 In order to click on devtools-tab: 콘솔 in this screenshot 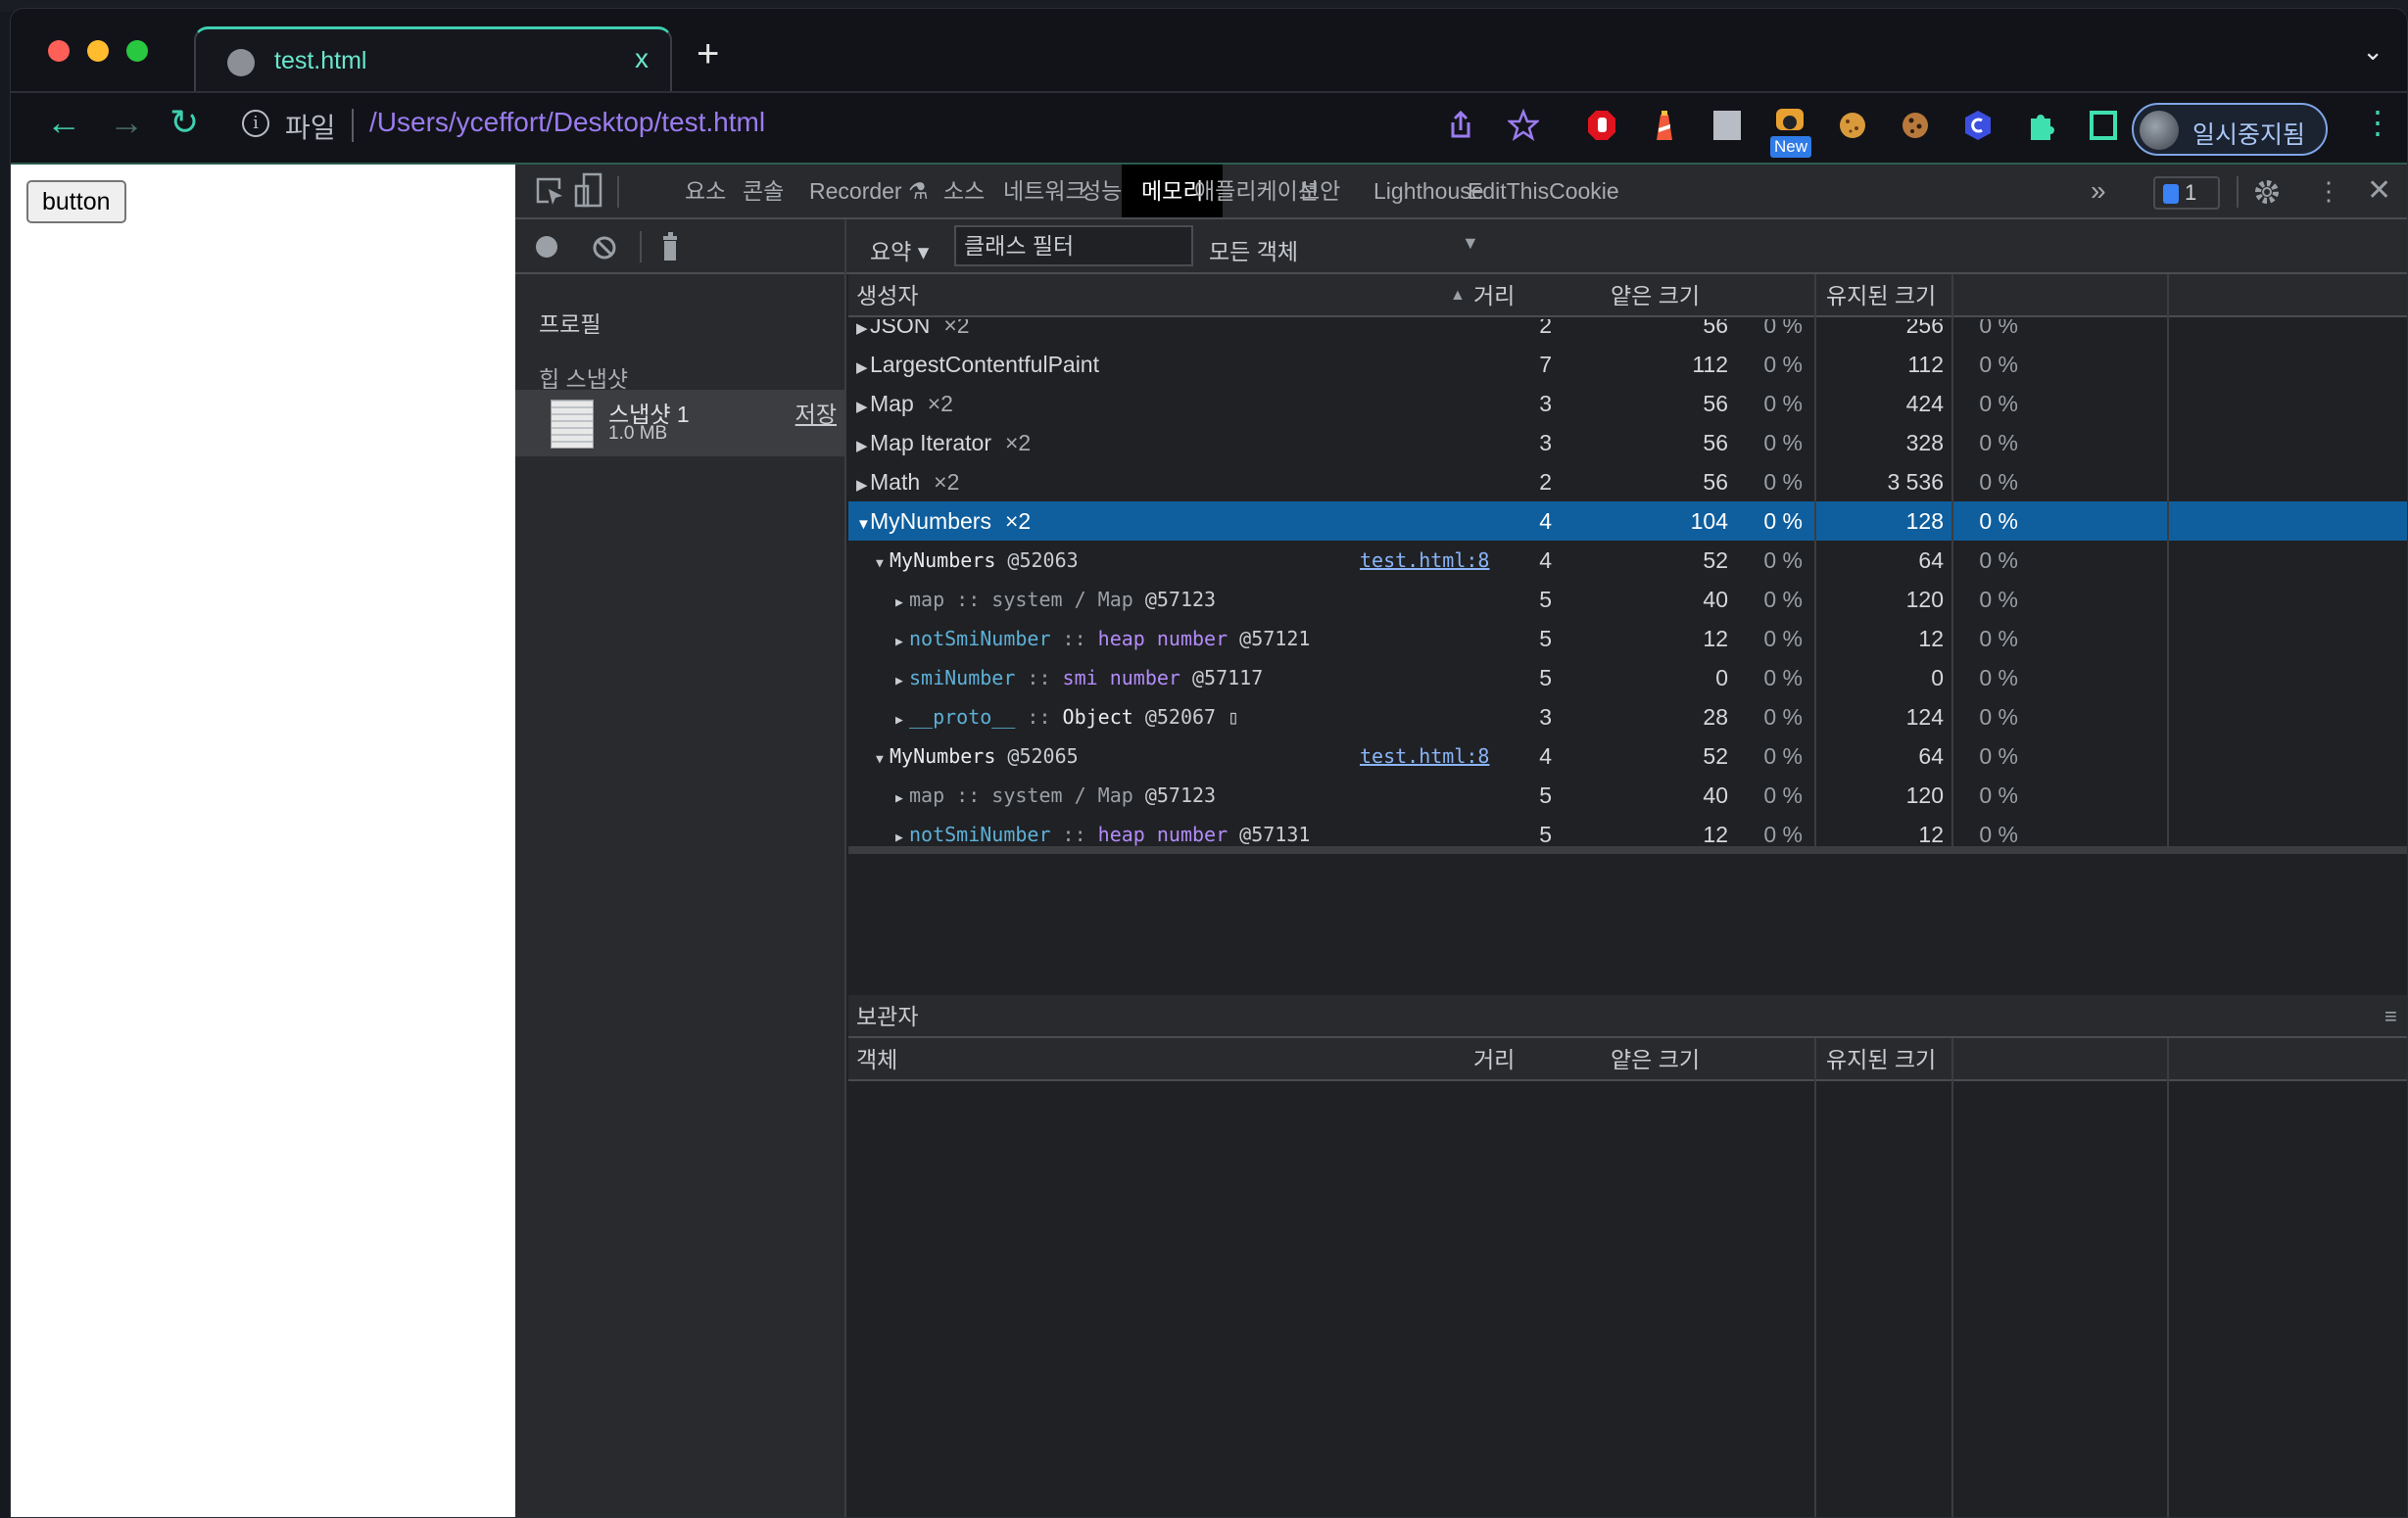, I will do `click(763, 191)`.